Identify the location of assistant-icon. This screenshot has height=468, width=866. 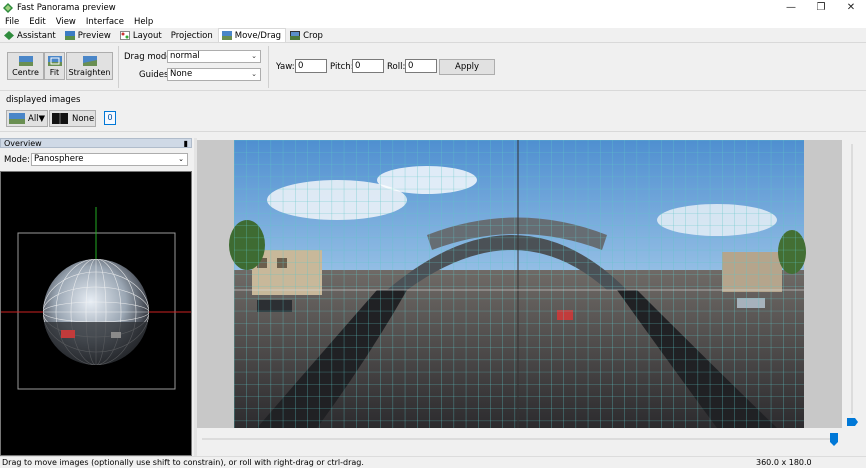
(9, 35).